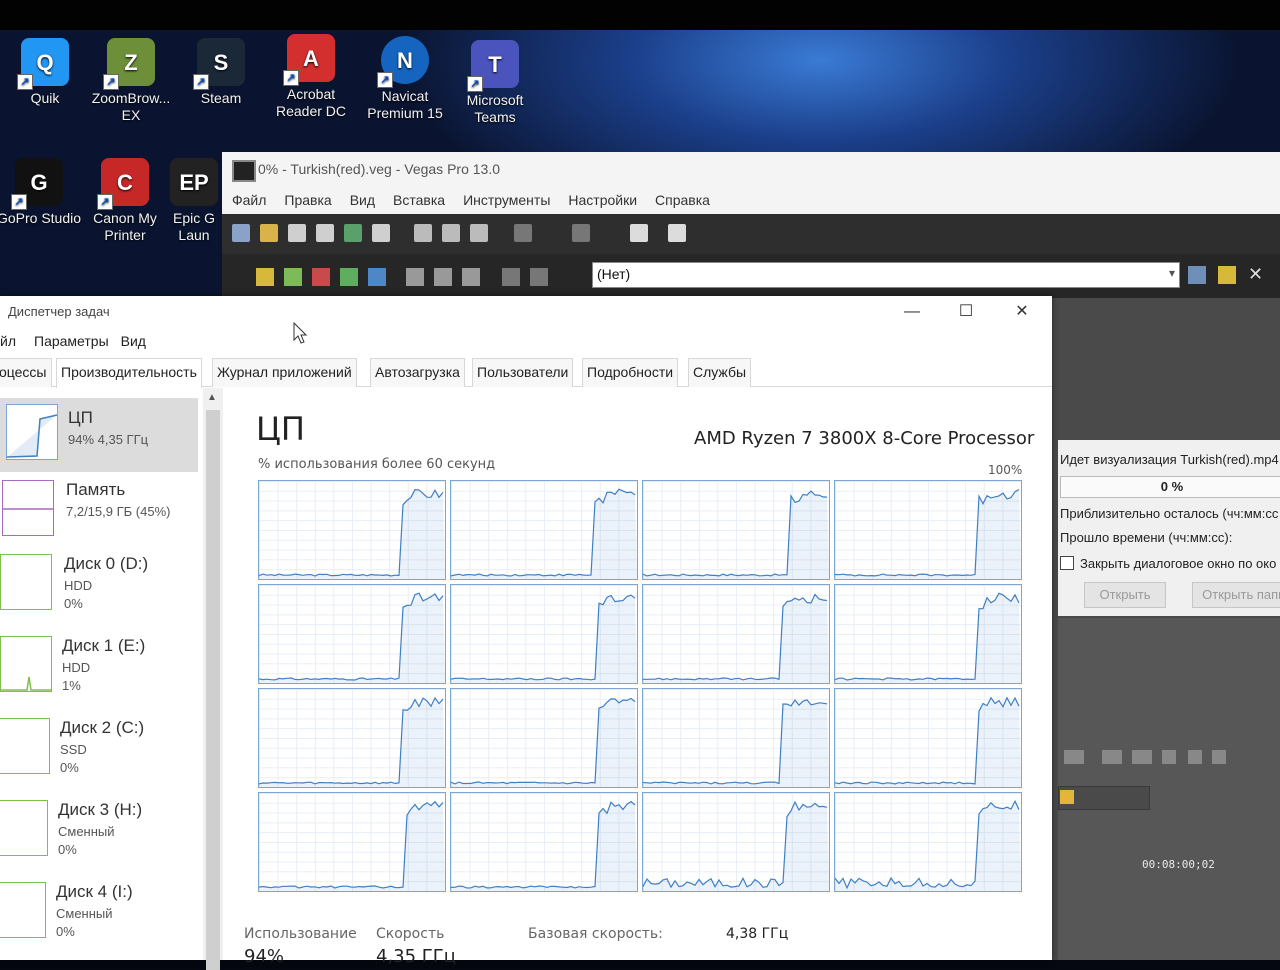 The height and width of the screenshot is (970, 1280). Describe the element at coordinates (511, 277) in the screenshot. I see `play-icon` at that location.